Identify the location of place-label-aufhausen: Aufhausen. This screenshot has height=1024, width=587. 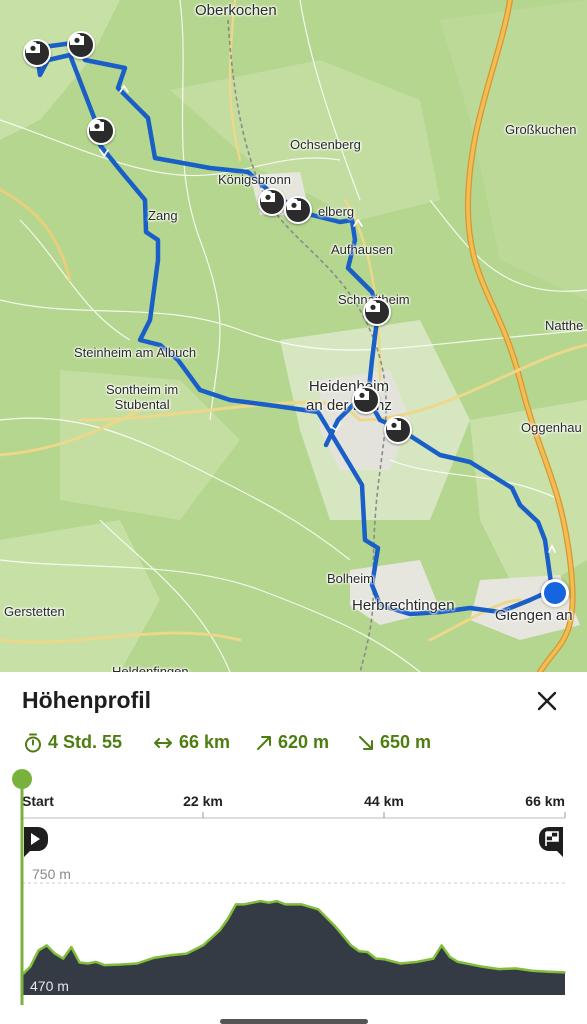
(362, 249).